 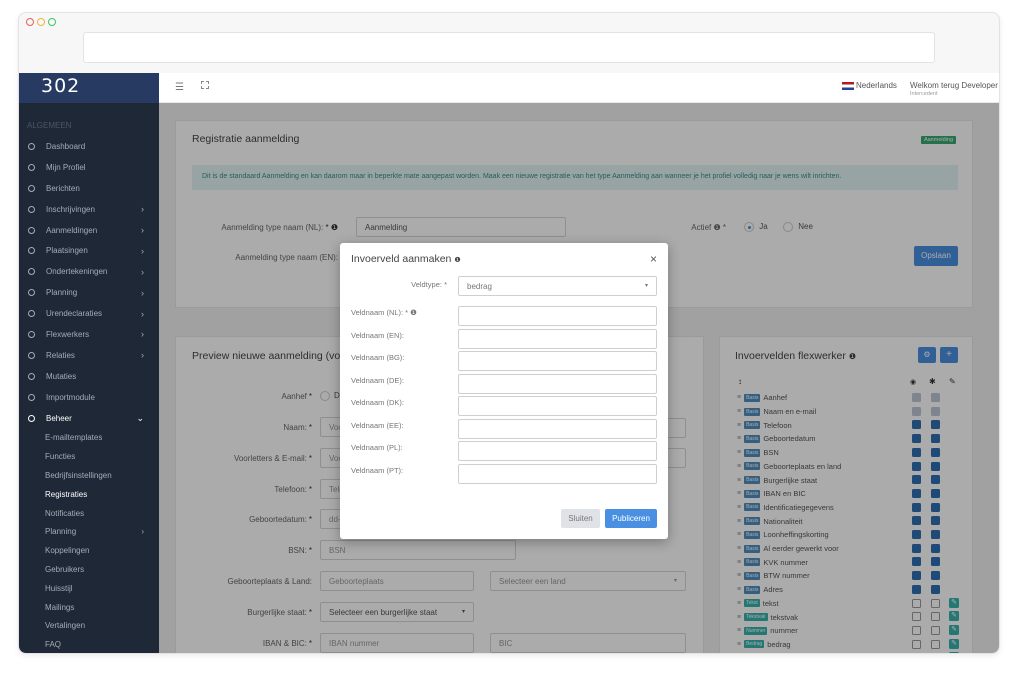 I want to click on welcome-text: Welkom terug Developer, so click(x=954, y=85).